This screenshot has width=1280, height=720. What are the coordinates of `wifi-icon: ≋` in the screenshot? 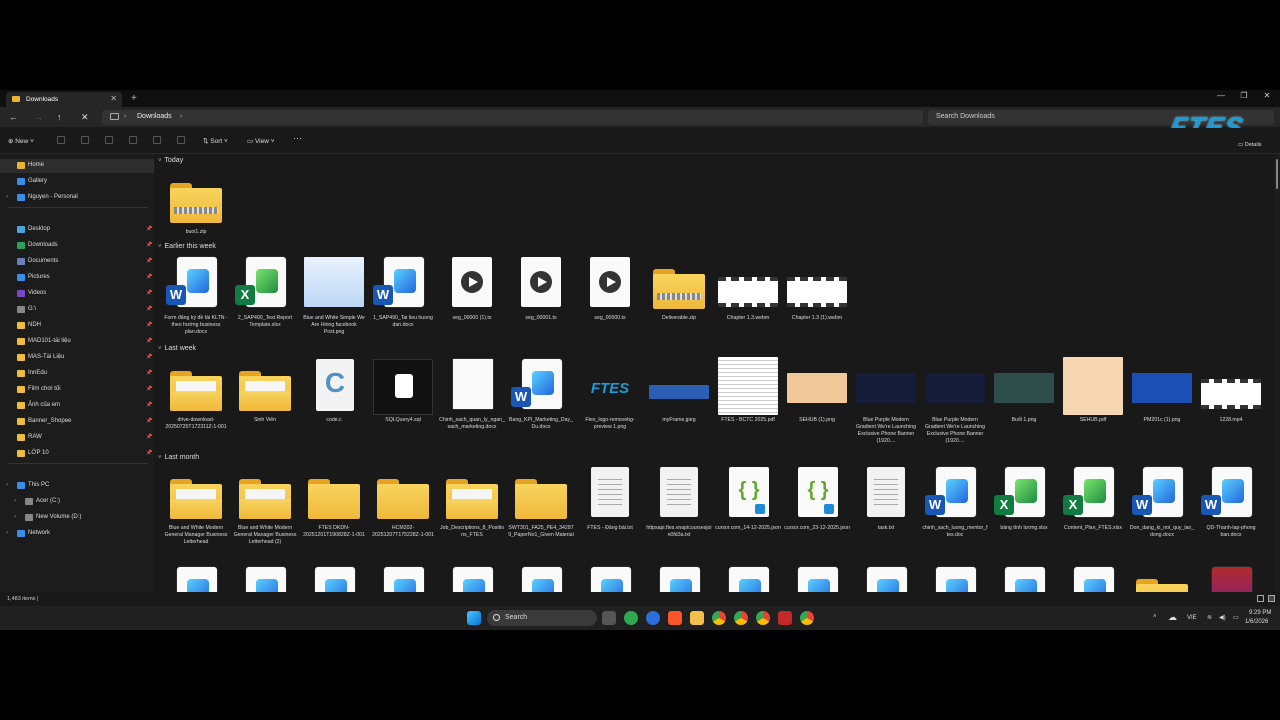 It's located at (1209, 617).